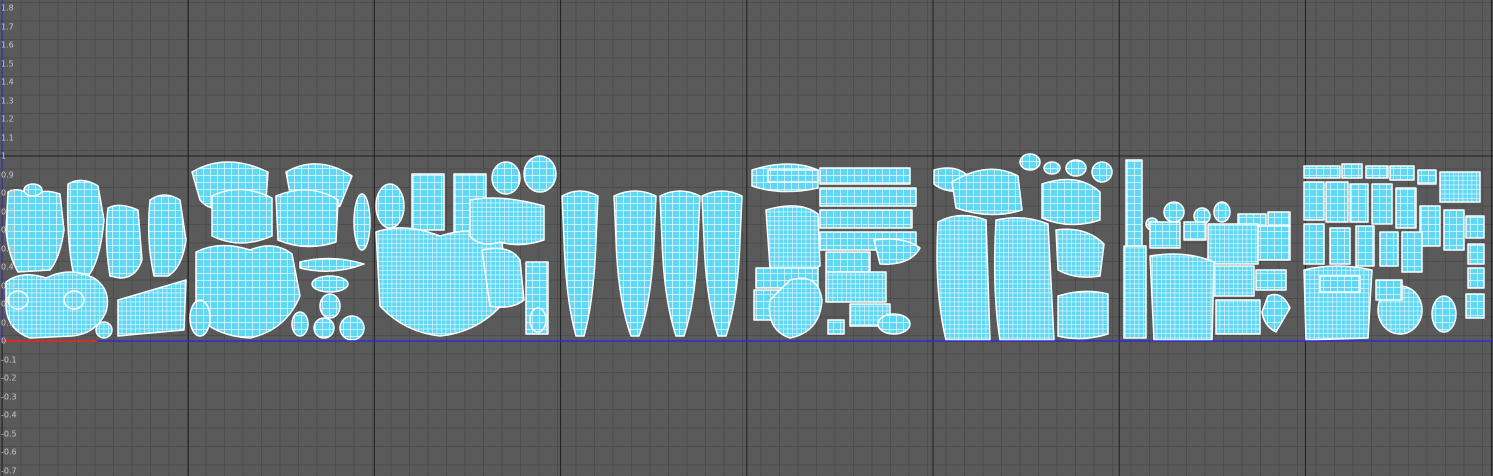 The width and height of the screenshot is (1493, 476). Describe the element at coordinates (9, 470) in the screenshot. I see `v-axis-label: -0.7` at that location.